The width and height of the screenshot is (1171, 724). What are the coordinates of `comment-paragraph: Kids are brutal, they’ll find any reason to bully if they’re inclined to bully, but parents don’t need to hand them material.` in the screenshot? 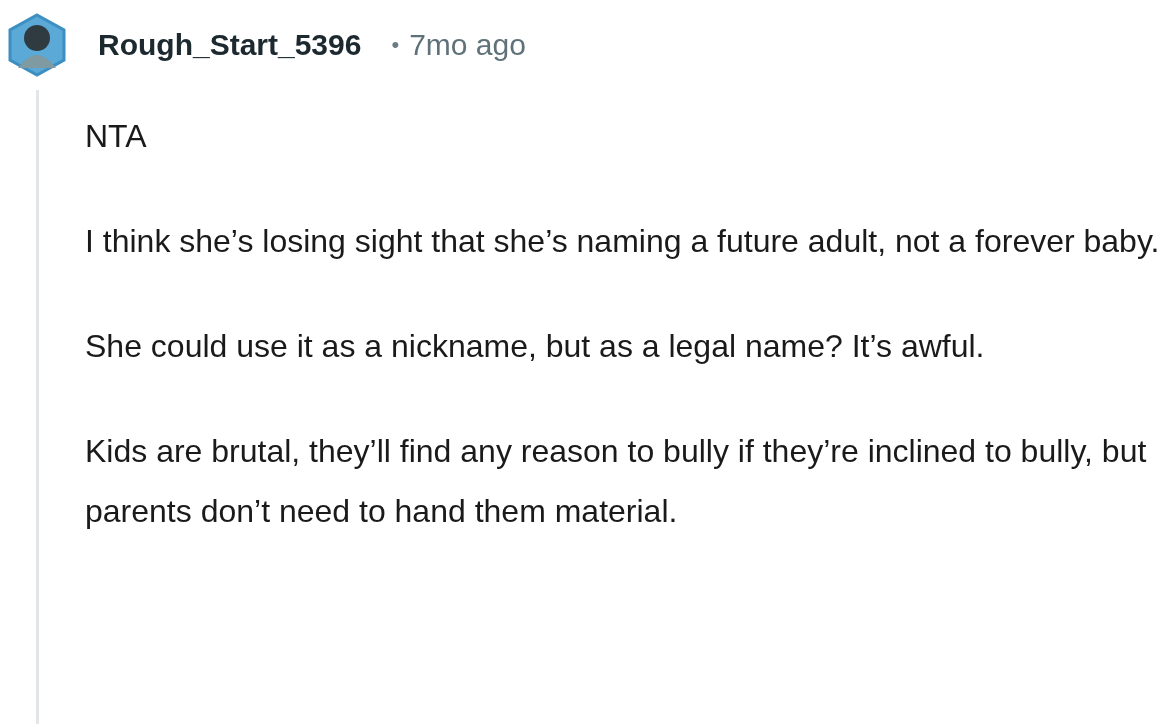 It's located at (616, 481).